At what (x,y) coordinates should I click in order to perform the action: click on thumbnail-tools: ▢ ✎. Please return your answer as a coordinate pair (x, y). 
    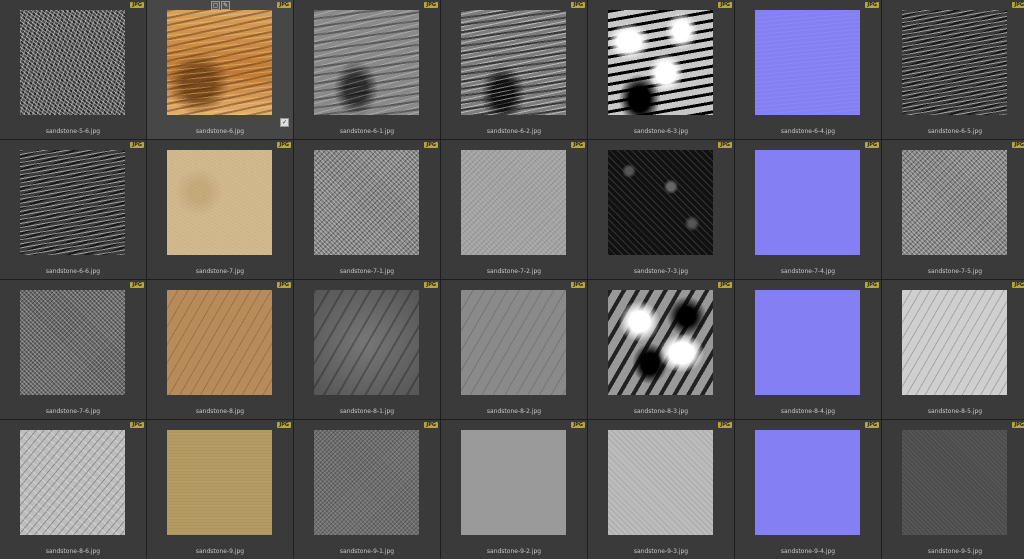
    Looking at the image, I should click on (220, 5).